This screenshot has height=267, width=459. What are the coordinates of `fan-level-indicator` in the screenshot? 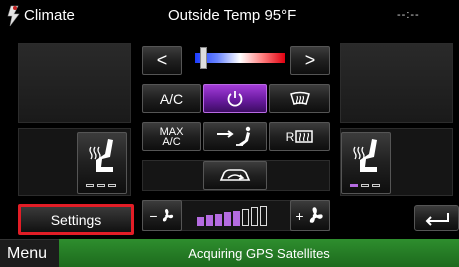 It's located at (237, 215).